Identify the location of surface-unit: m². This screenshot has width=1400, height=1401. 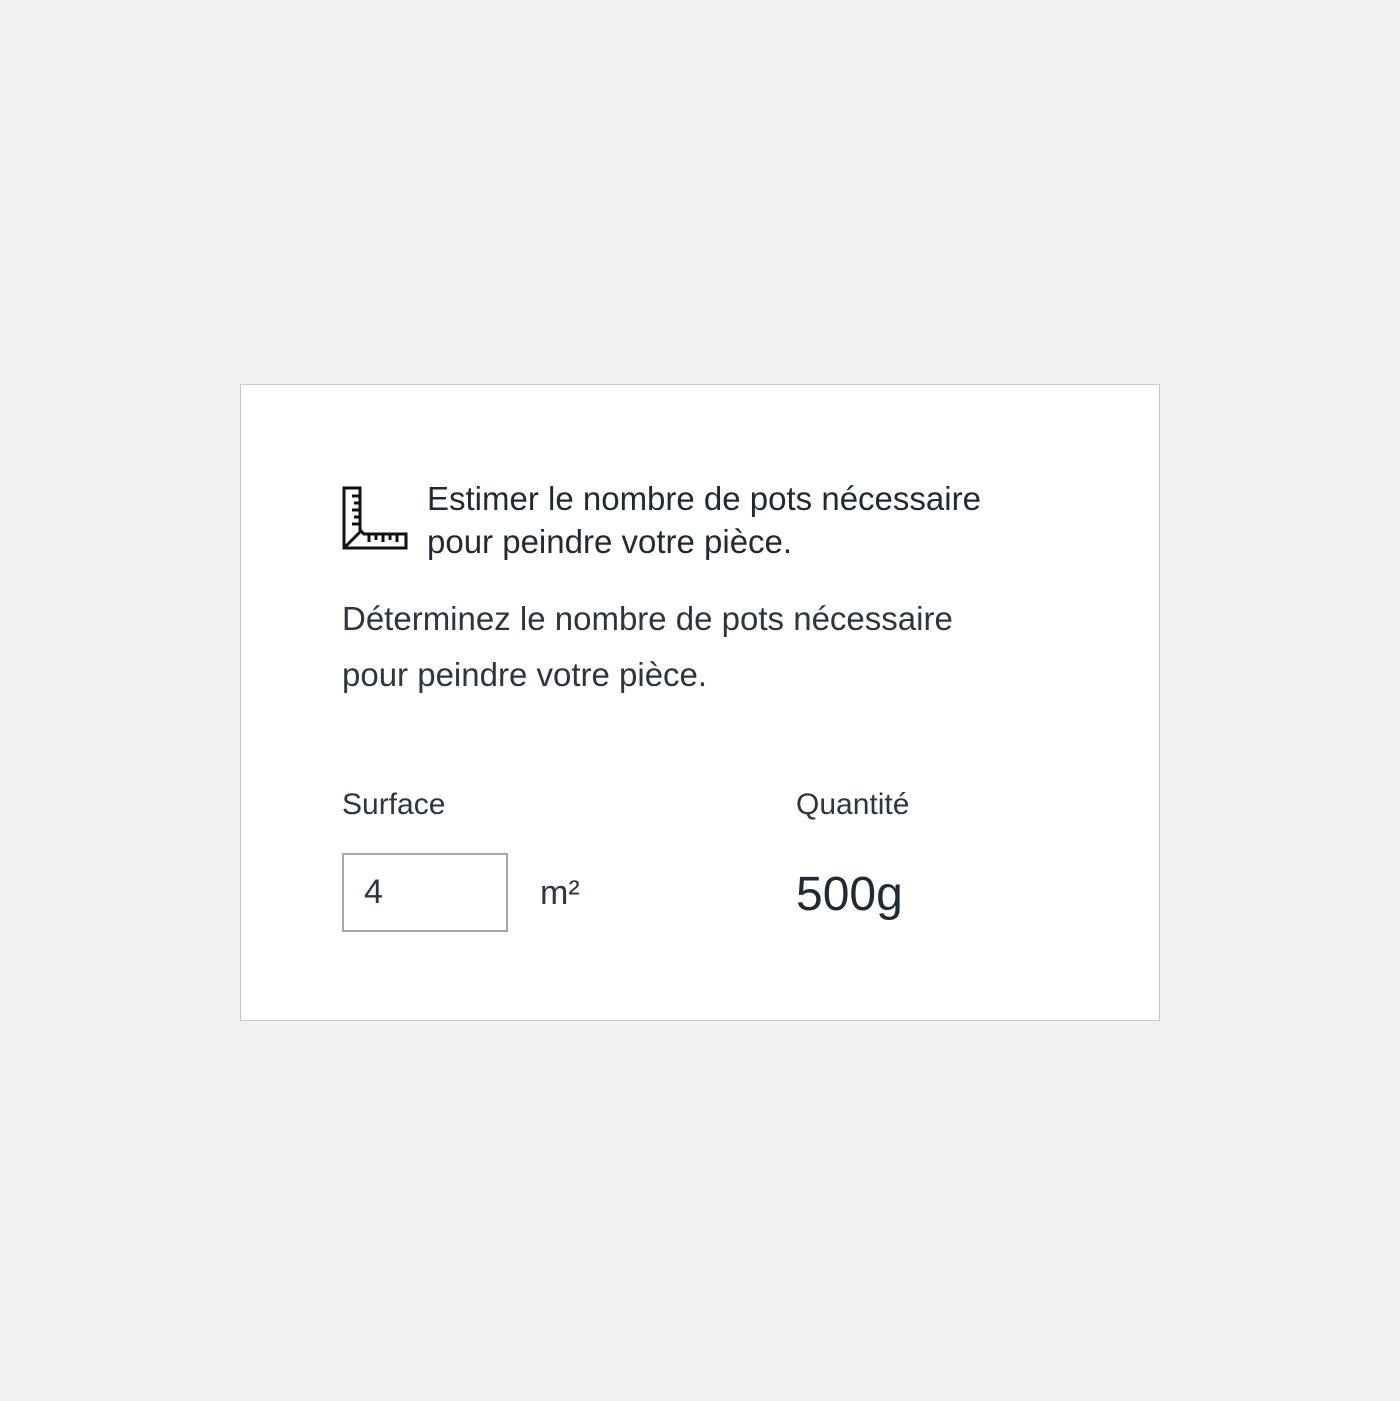
(560, 893).